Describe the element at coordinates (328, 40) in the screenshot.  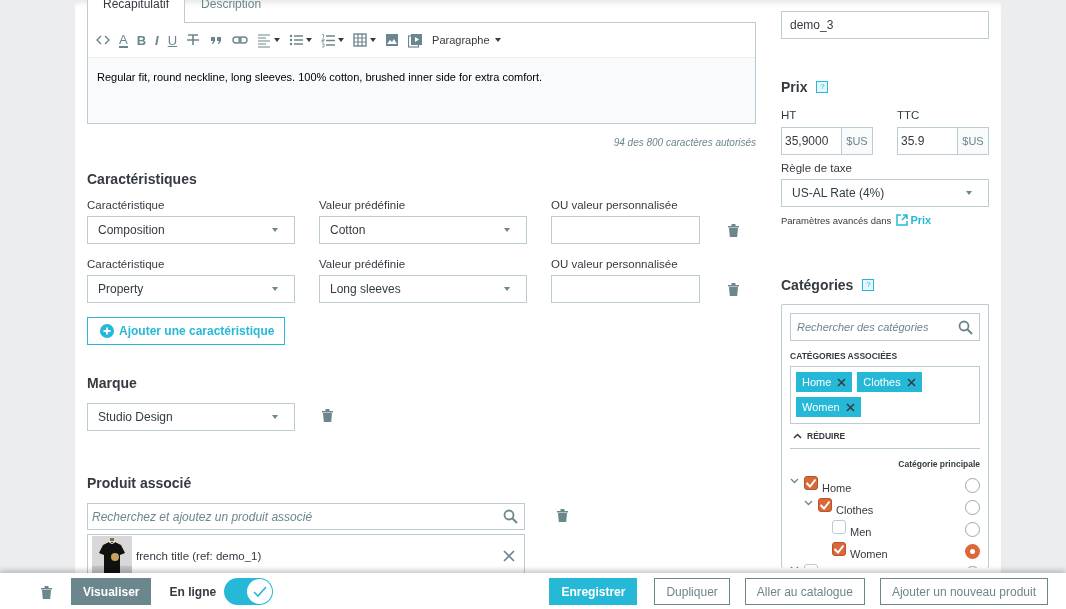
I see `numbered-list-icon` at that location.